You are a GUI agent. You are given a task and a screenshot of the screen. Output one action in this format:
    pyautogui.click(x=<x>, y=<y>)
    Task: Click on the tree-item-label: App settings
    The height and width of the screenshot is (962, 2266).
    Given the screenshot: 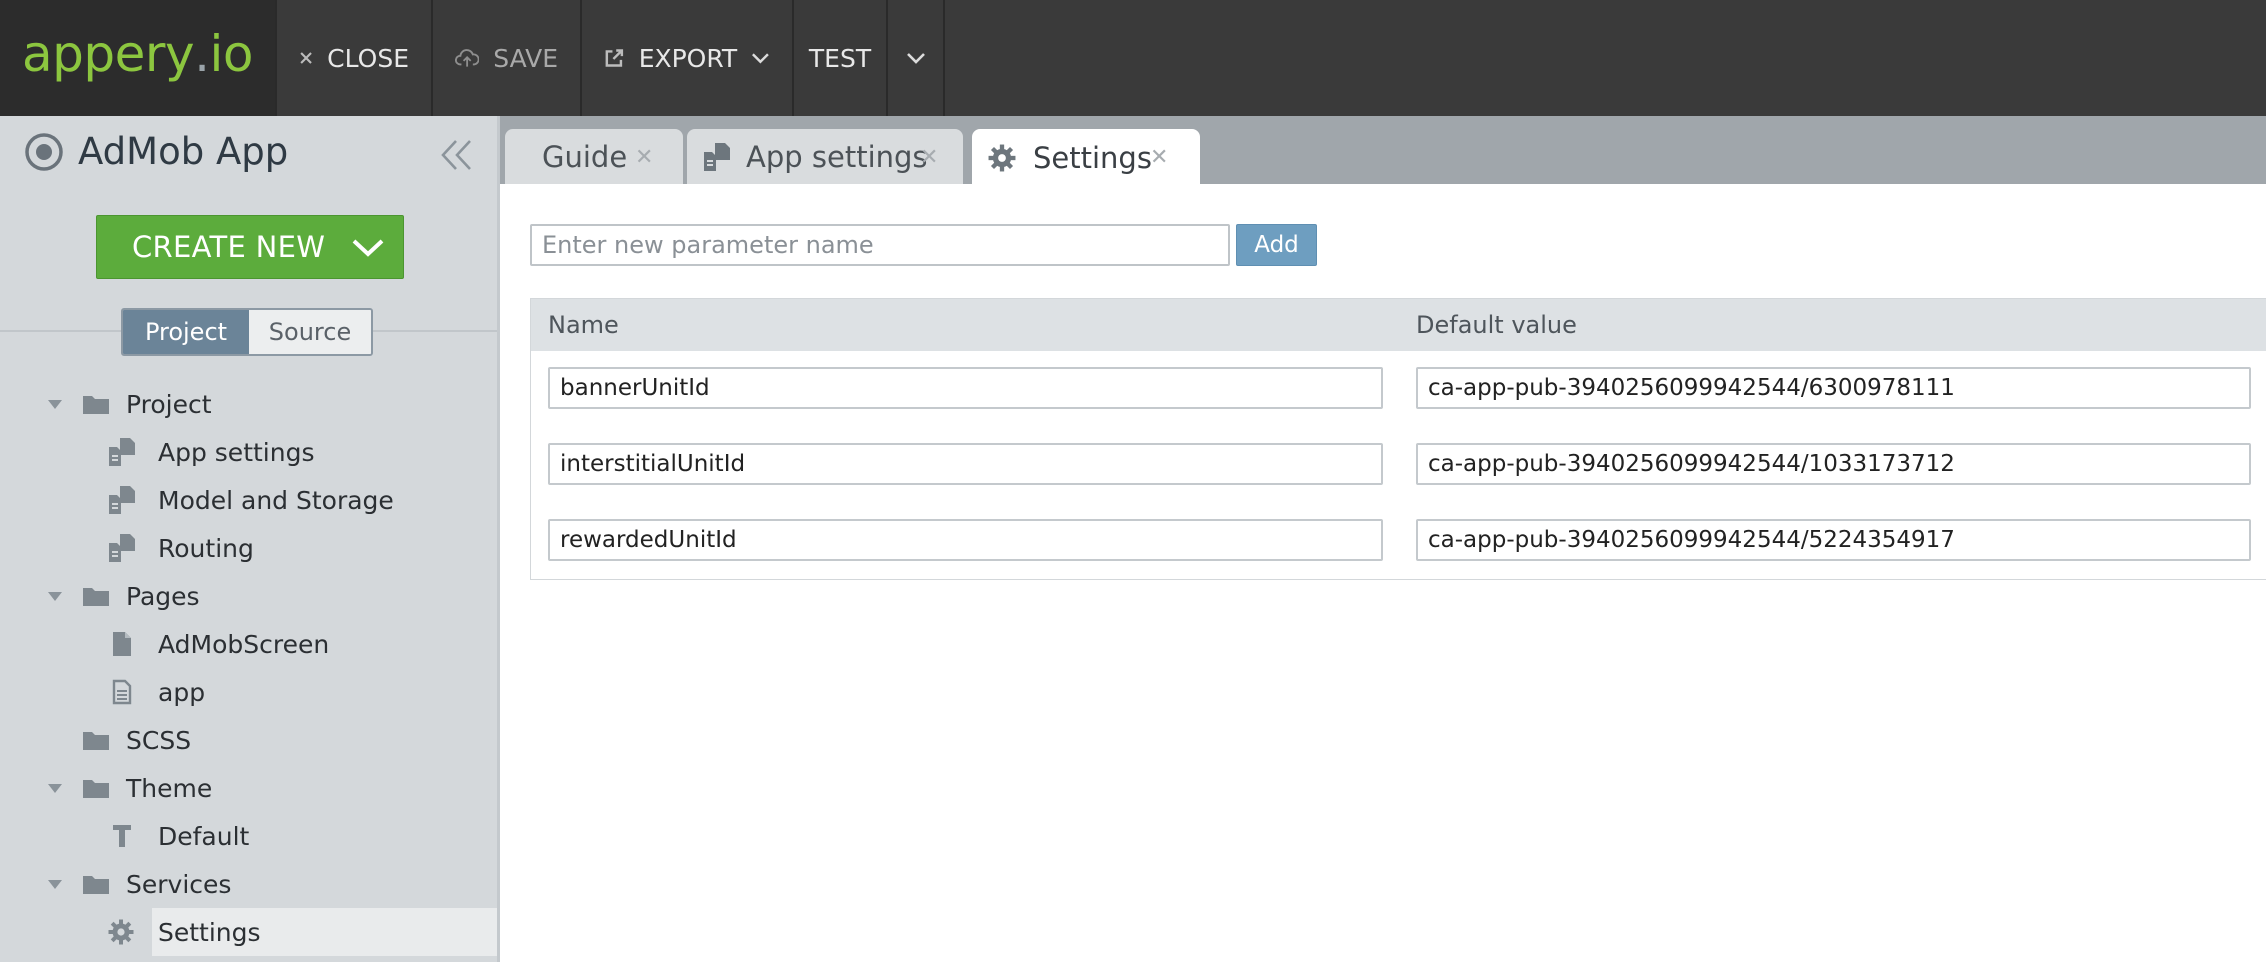 What is the action you would take?
    pyautogui.click(x=236, y=452)
    